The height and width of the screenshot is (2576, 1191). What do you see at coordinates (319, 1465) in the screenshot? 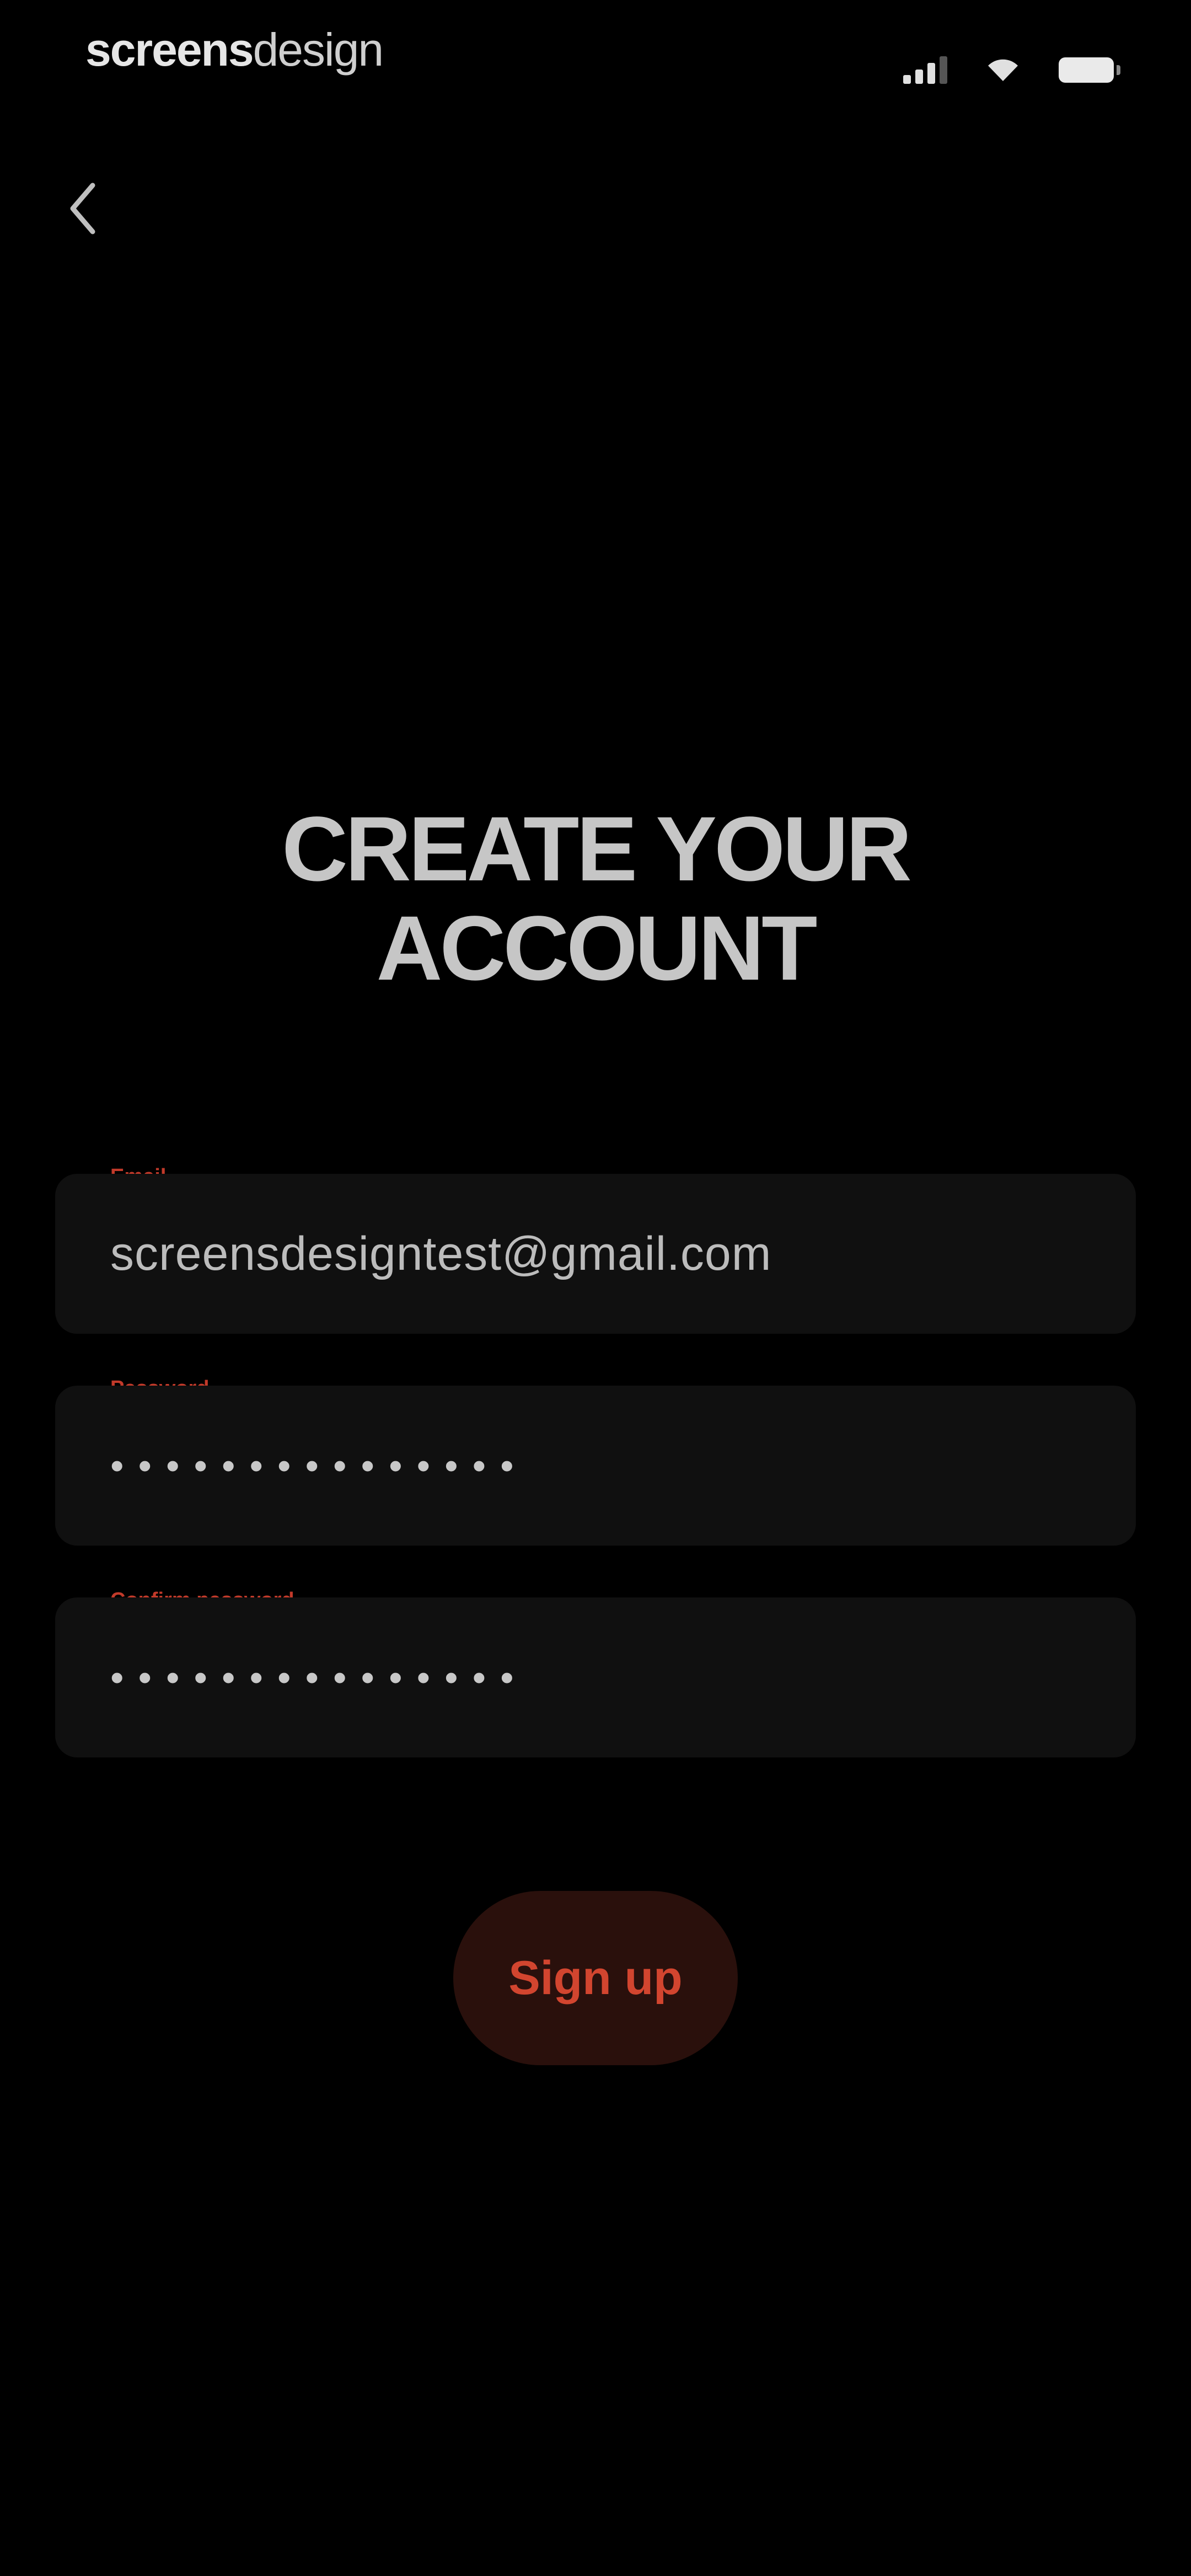
I see `password-value: •••••••••••••••` at bounding box center [319, 1465].